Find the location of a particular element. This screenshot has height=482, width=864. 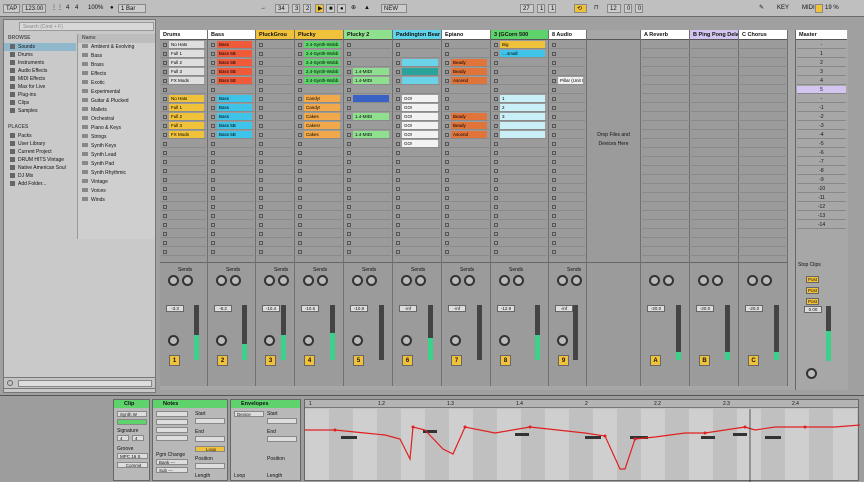

clip-slot: Full 1 is located at coordinates (183, 108).